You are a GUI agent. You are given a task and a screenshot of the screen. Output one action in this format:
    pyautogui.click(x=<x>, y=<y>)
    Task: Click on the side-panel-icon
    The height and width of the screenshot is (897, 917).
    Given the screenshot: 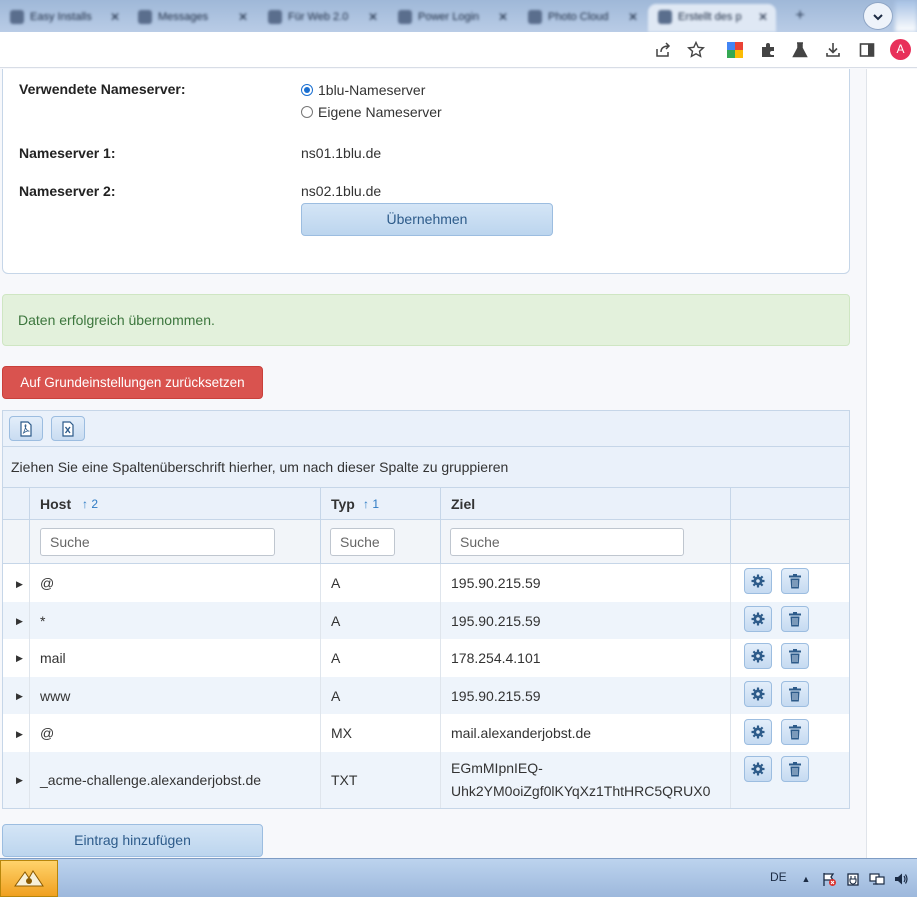 What is the action you would take?
    pyautogui.click(x=867, y=50)
    